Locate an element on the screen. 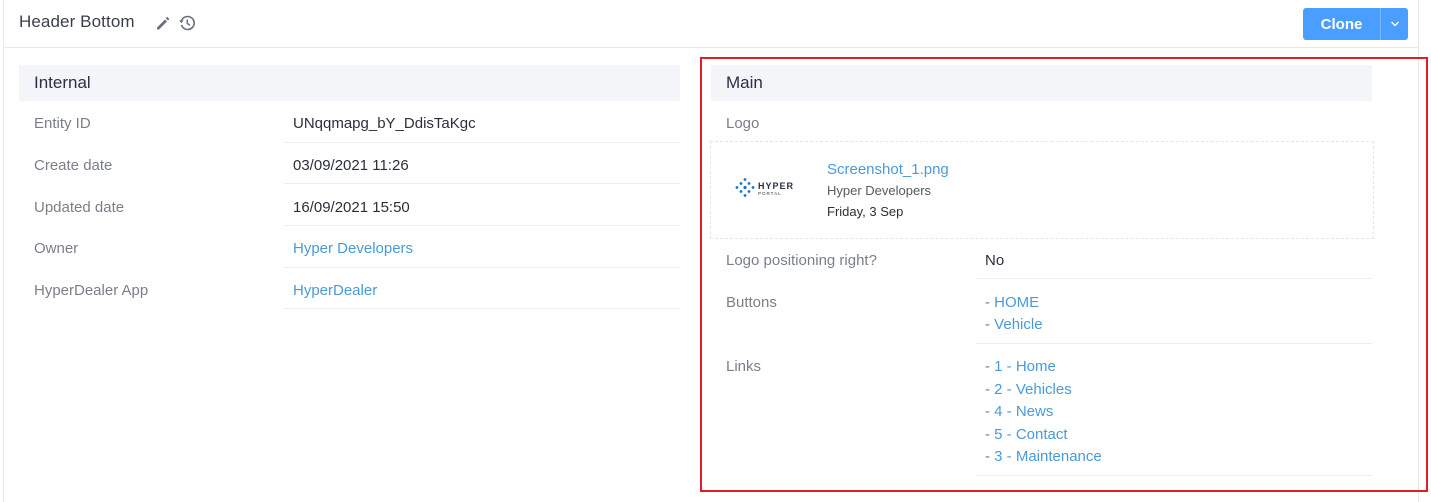 Image resolution: width=1431 pixels, height=502 pixels. updated-date-label: Updated date is located at coordinates (79, 207).